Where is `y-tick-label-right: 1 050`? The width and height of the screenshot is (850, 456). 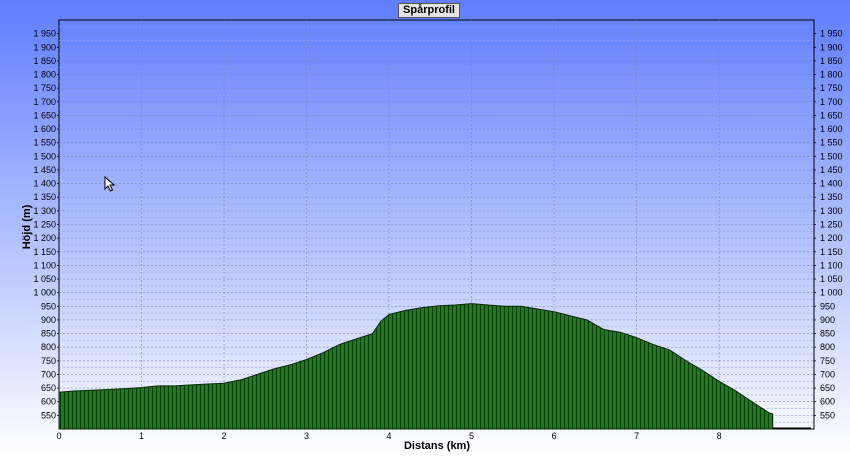 y-tick-label-right: 1 050 is located at coordinates (831, 279).